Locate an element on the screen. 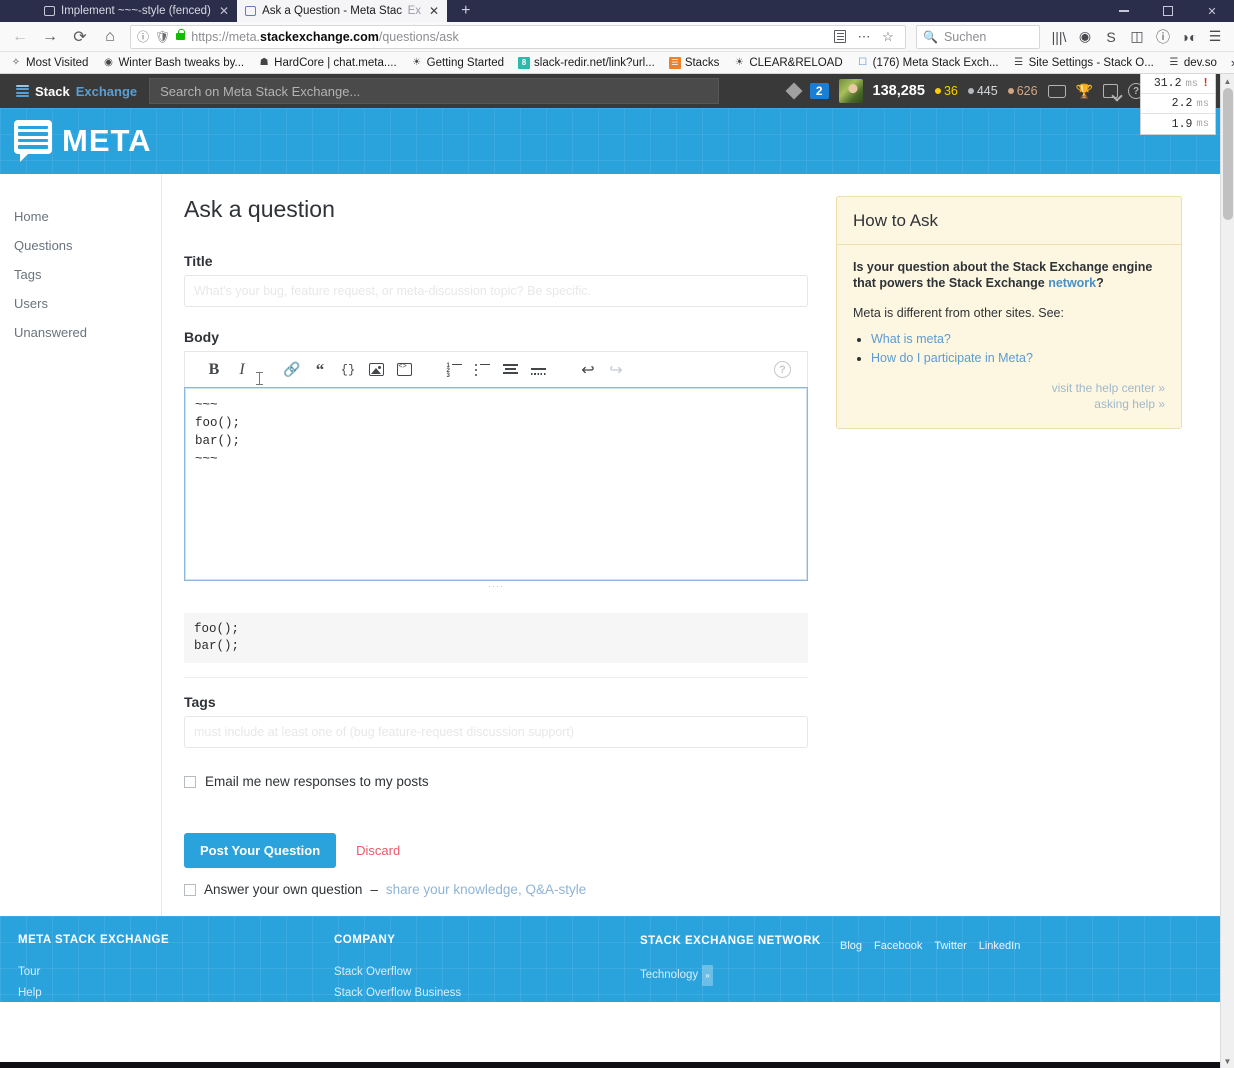 This screenshot has width=1234, height=1068. discard-button: Discard is located at coordinates (378, 850).